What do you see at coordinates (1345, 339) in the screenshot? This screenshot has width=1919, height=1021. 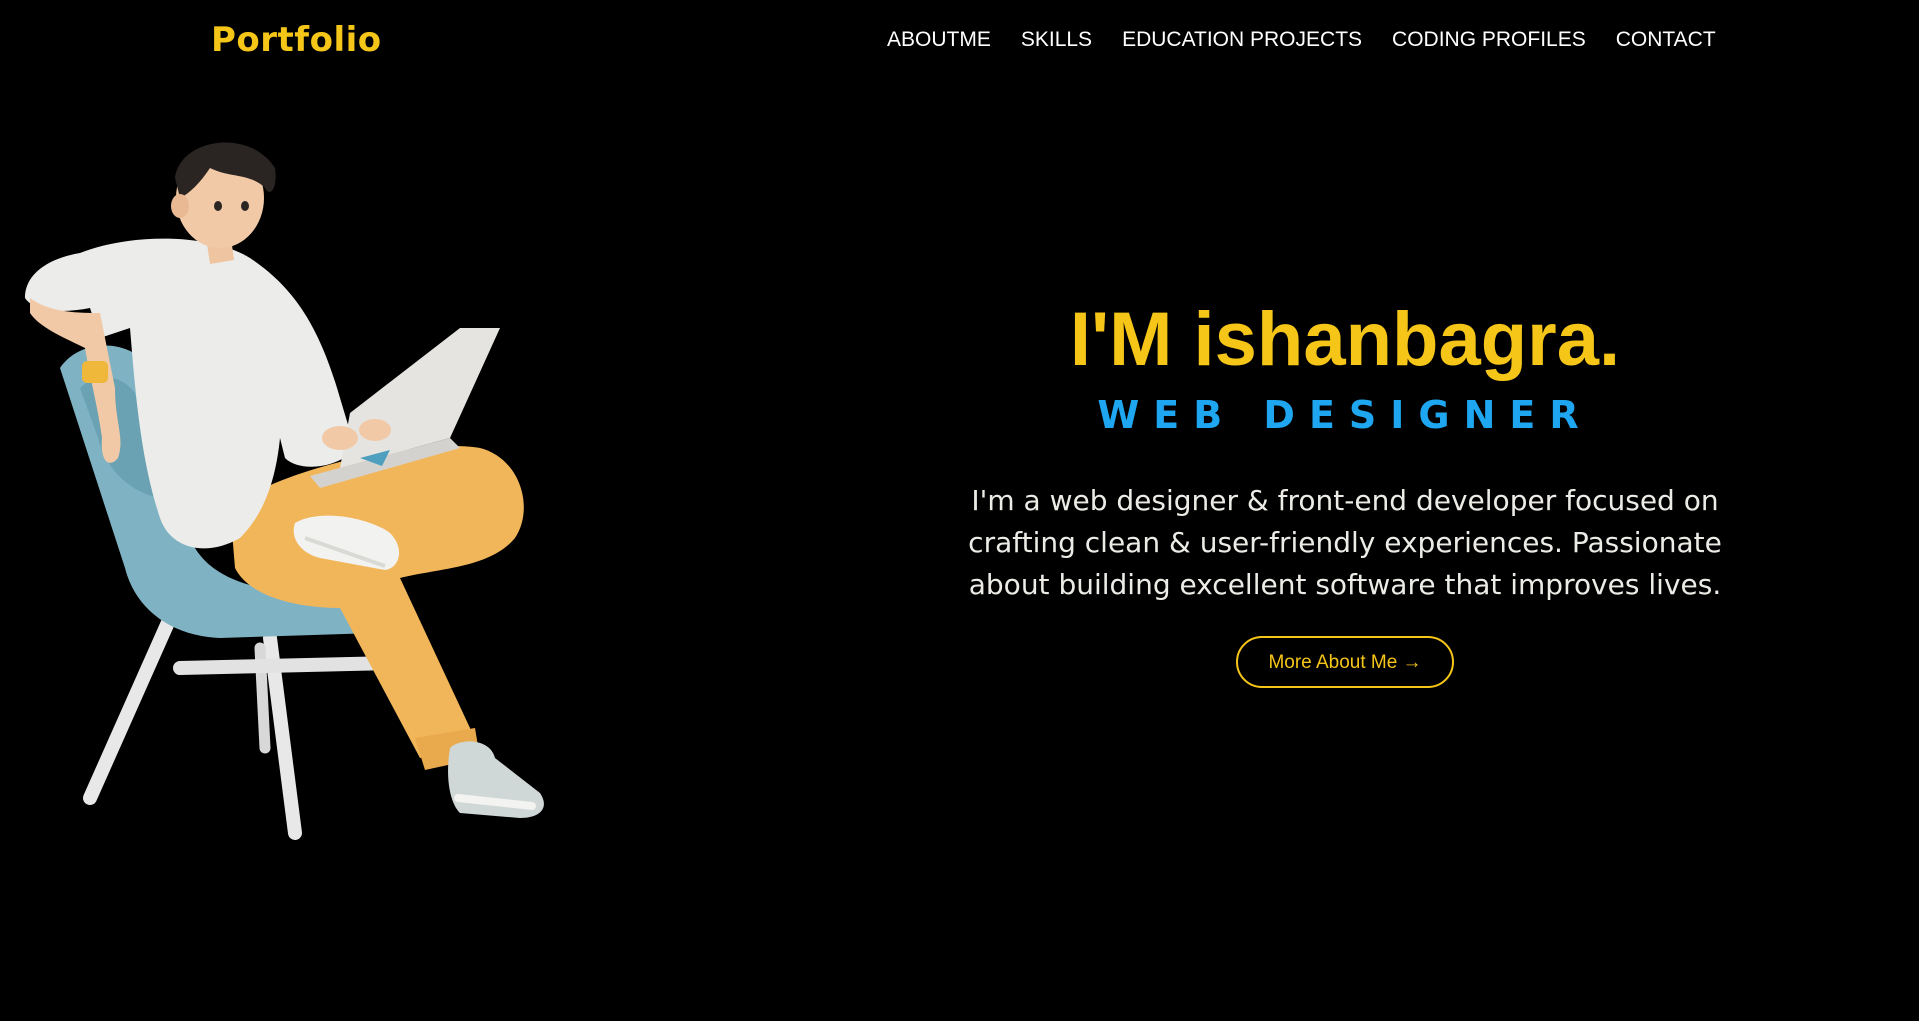 I see `hero-title: I'M ishanbagra.` at bounding box center [1345, 339].